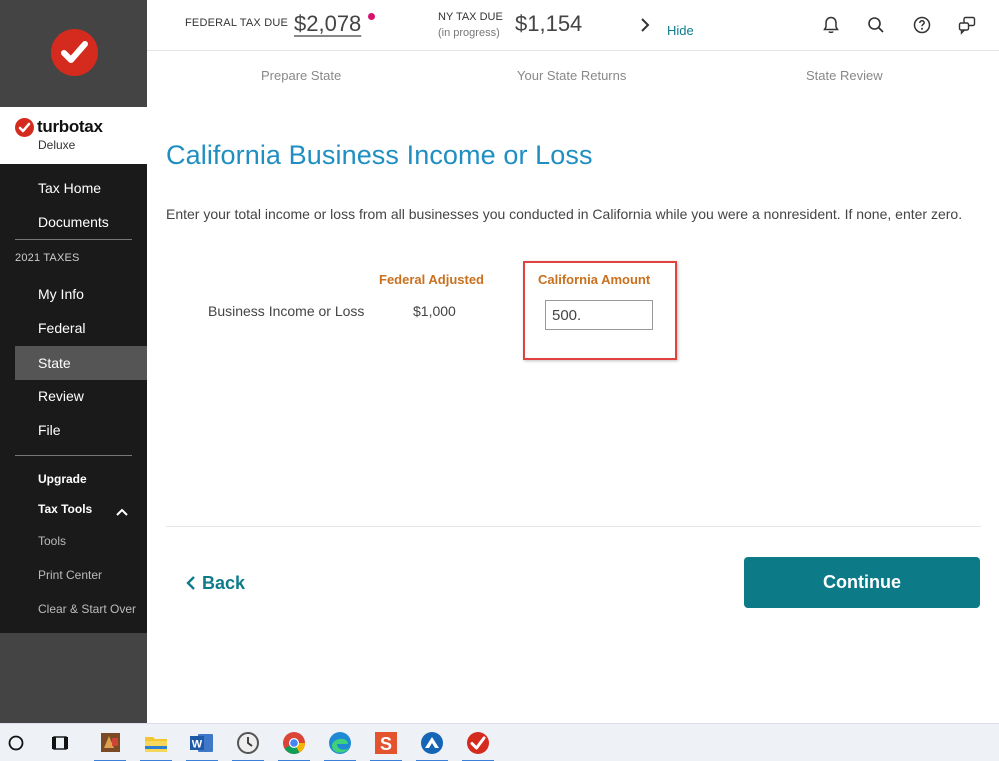  Describe the element at coordinates (922, 25) in the screenshot. I see `help-icon` at that location.